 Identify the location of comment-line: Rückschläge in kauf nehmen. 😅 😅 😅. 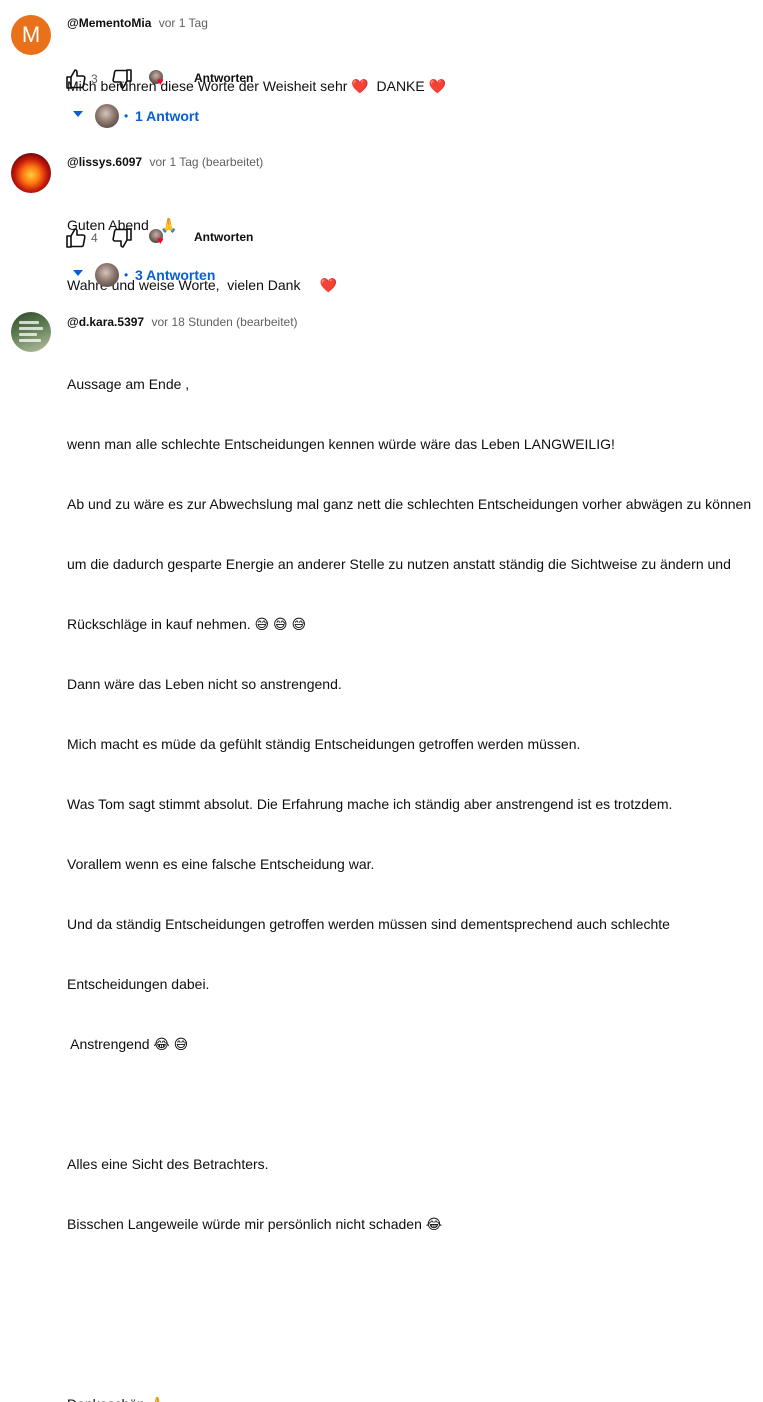
(187, 624).